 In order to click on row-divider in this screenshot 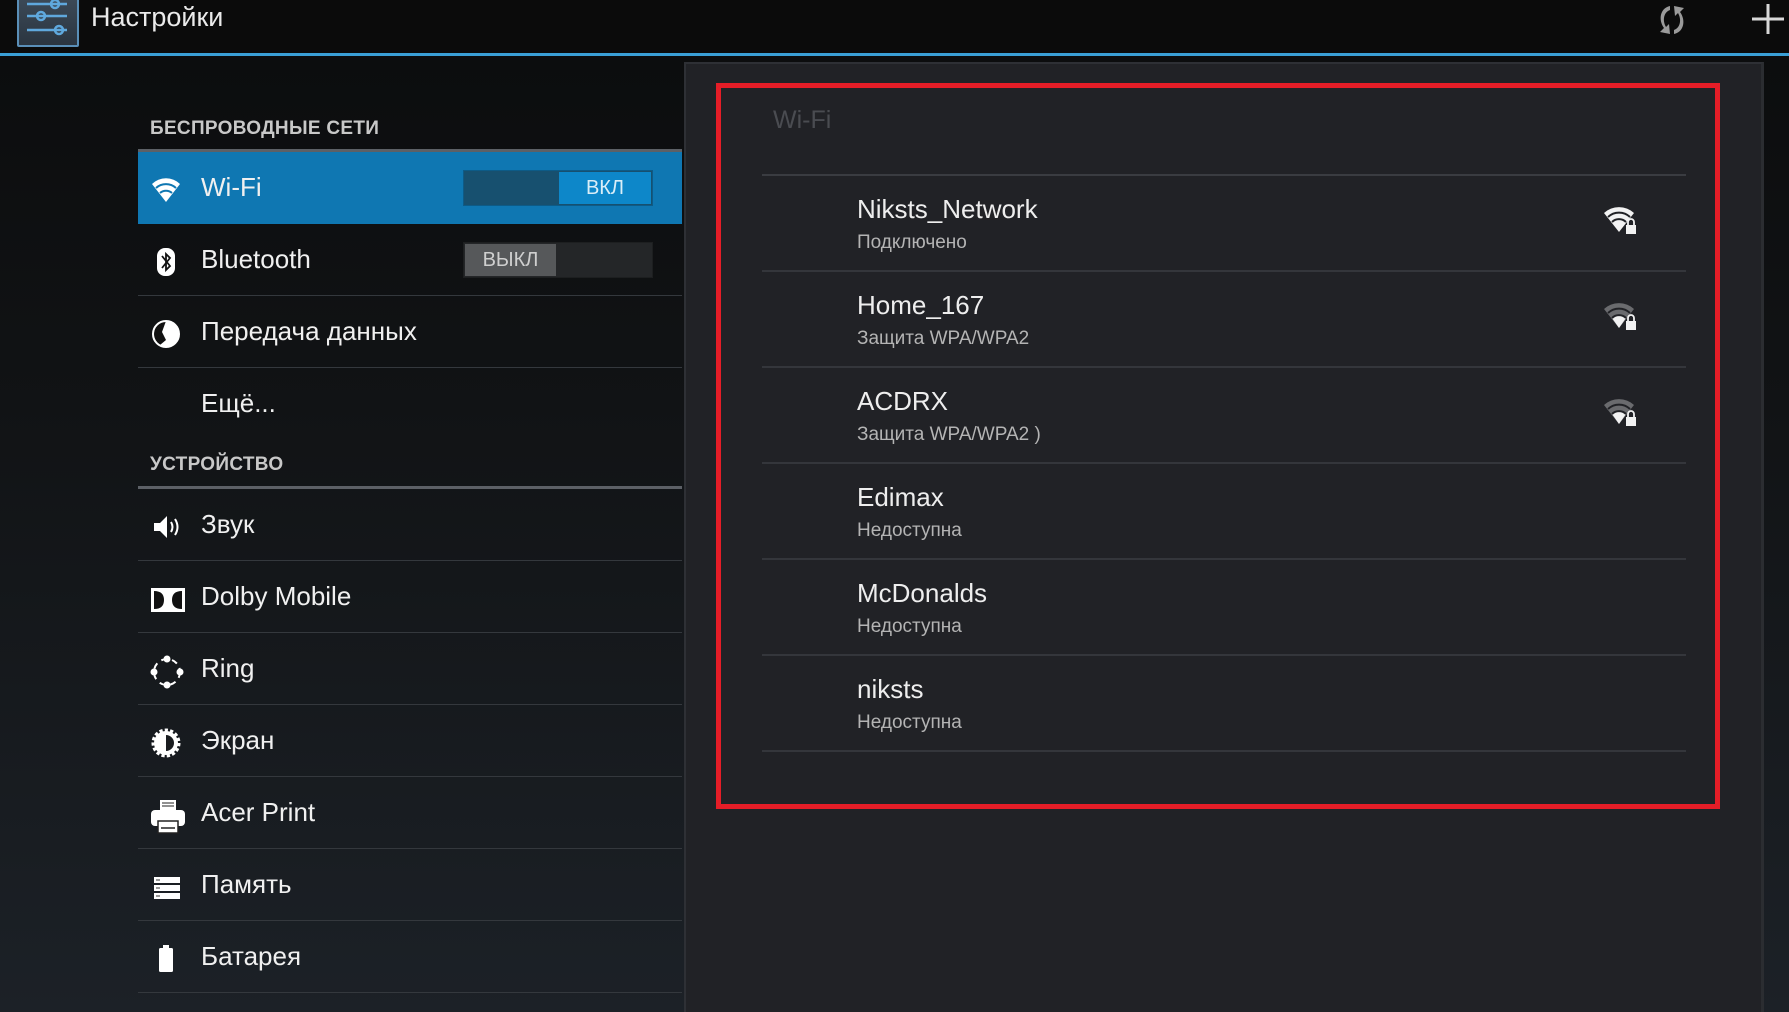, I will do `click(410, 992)`.